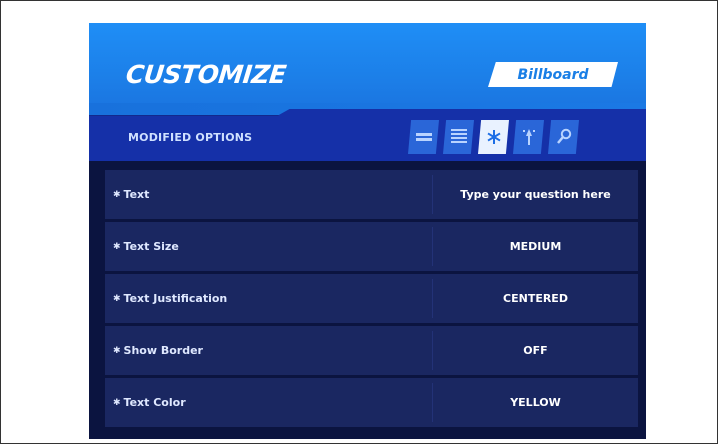 Image resolution: width=718 pixels, height=444 pixels. Describe the element at coordinates (371, 350) in the screenshot. I see `option-row-show-border: ✱ Show Border OFF` at that location.